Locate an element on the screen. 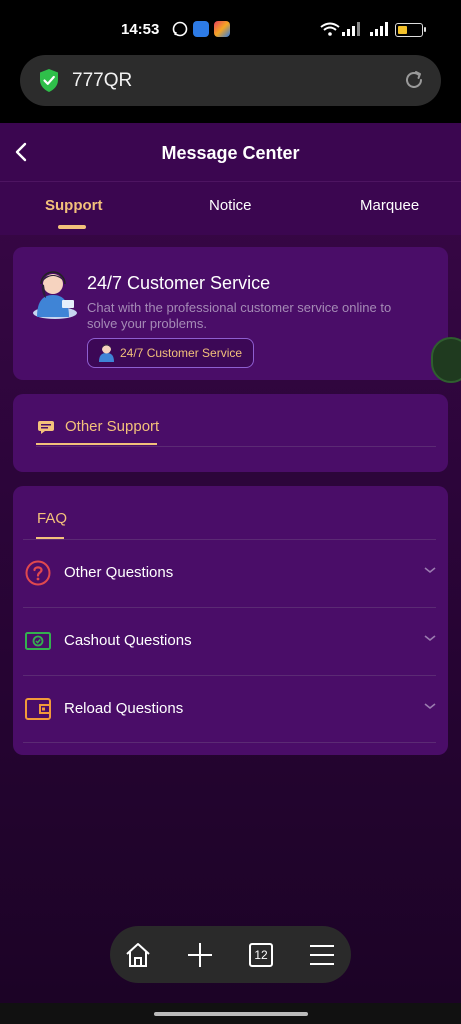 The image size is (461, 1024). question-circle-icon is located at coordinates (38, 573).